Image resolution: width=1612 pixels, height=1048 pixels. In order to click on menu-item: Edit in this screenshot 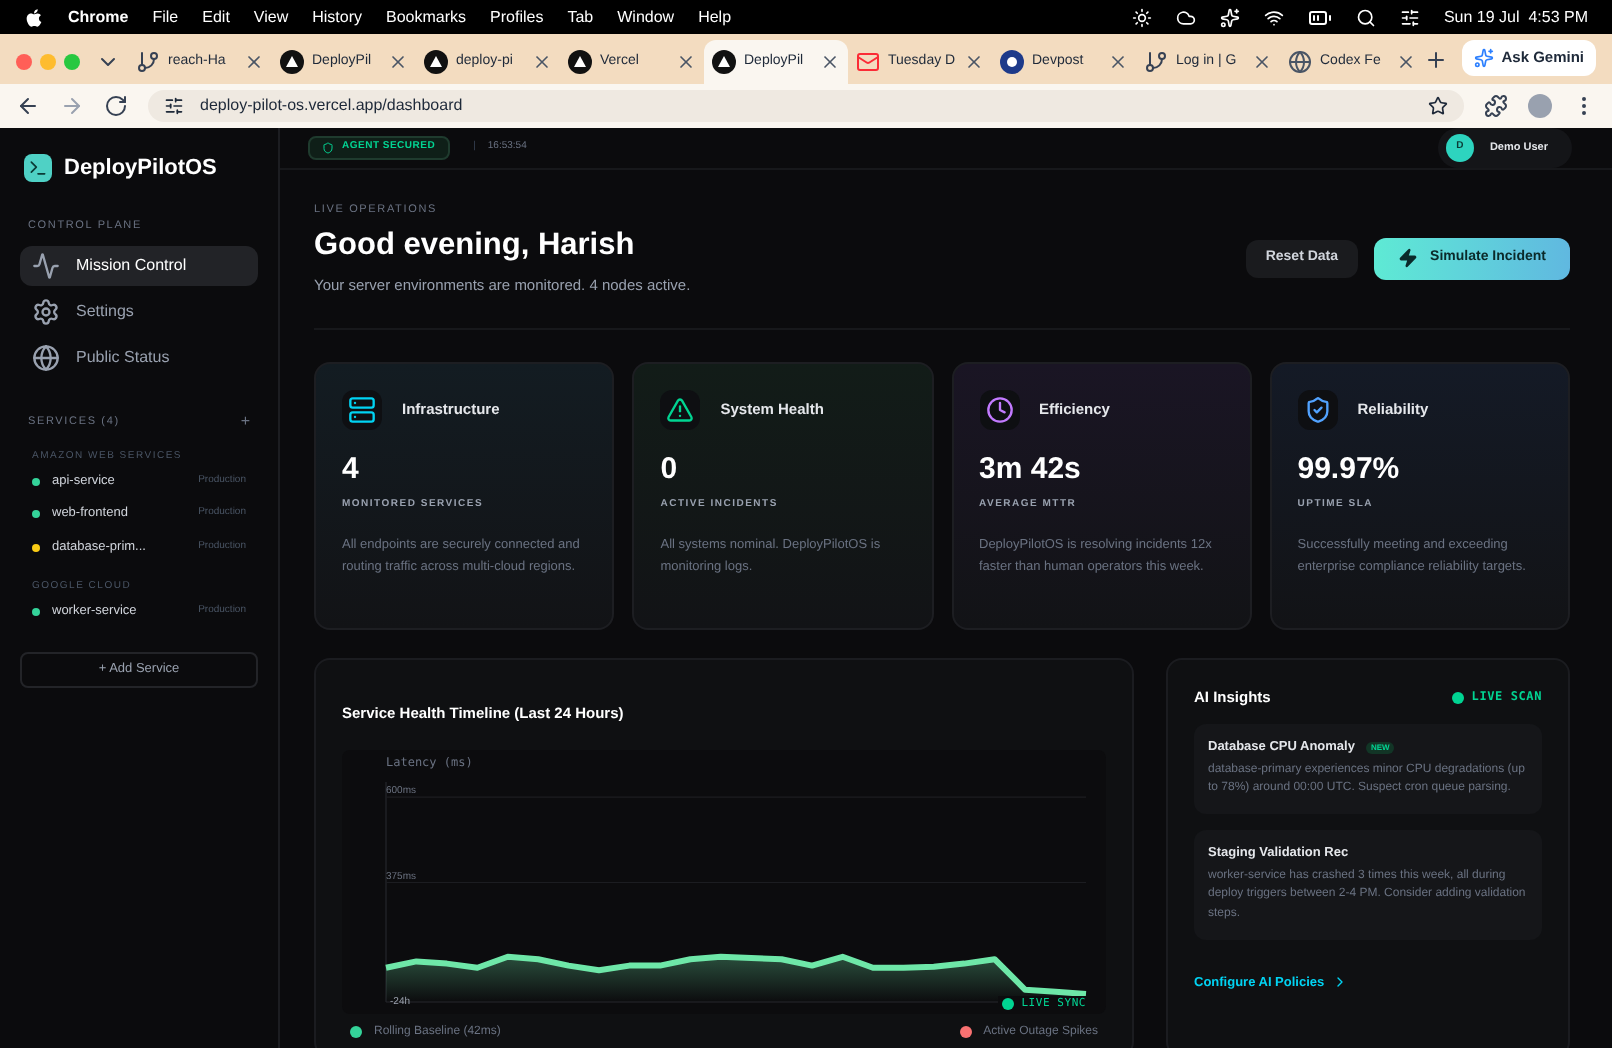, I will do `click(216, 17)`.